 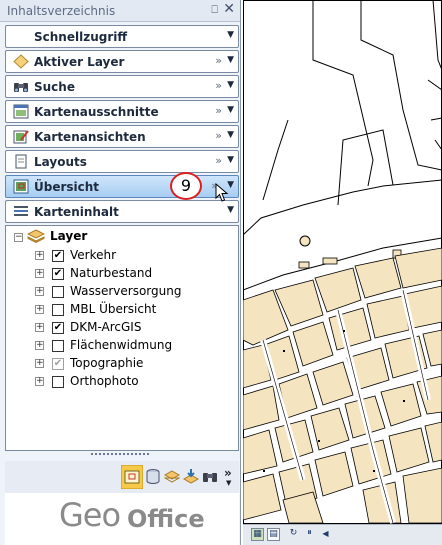 What do you see at coordinates (111, 273) in the screenshot?
I see `layer-label: Naturbestand` at bounding box center [111, 273].